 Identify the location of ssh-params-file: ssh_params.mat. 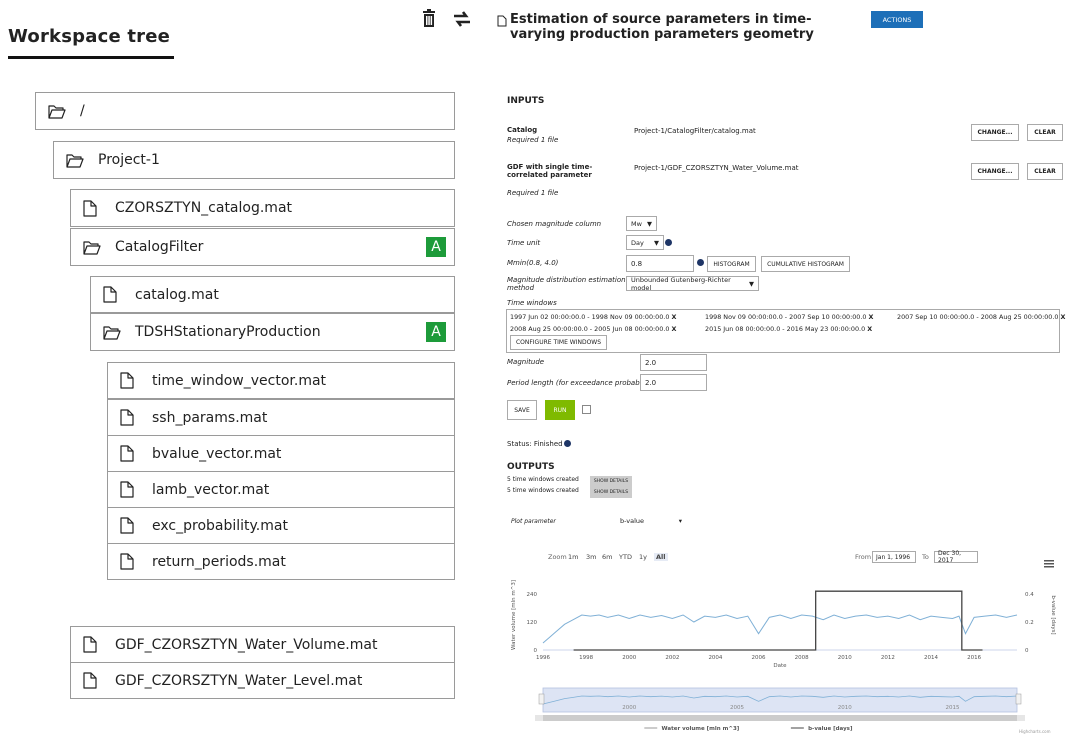
(281, 417).